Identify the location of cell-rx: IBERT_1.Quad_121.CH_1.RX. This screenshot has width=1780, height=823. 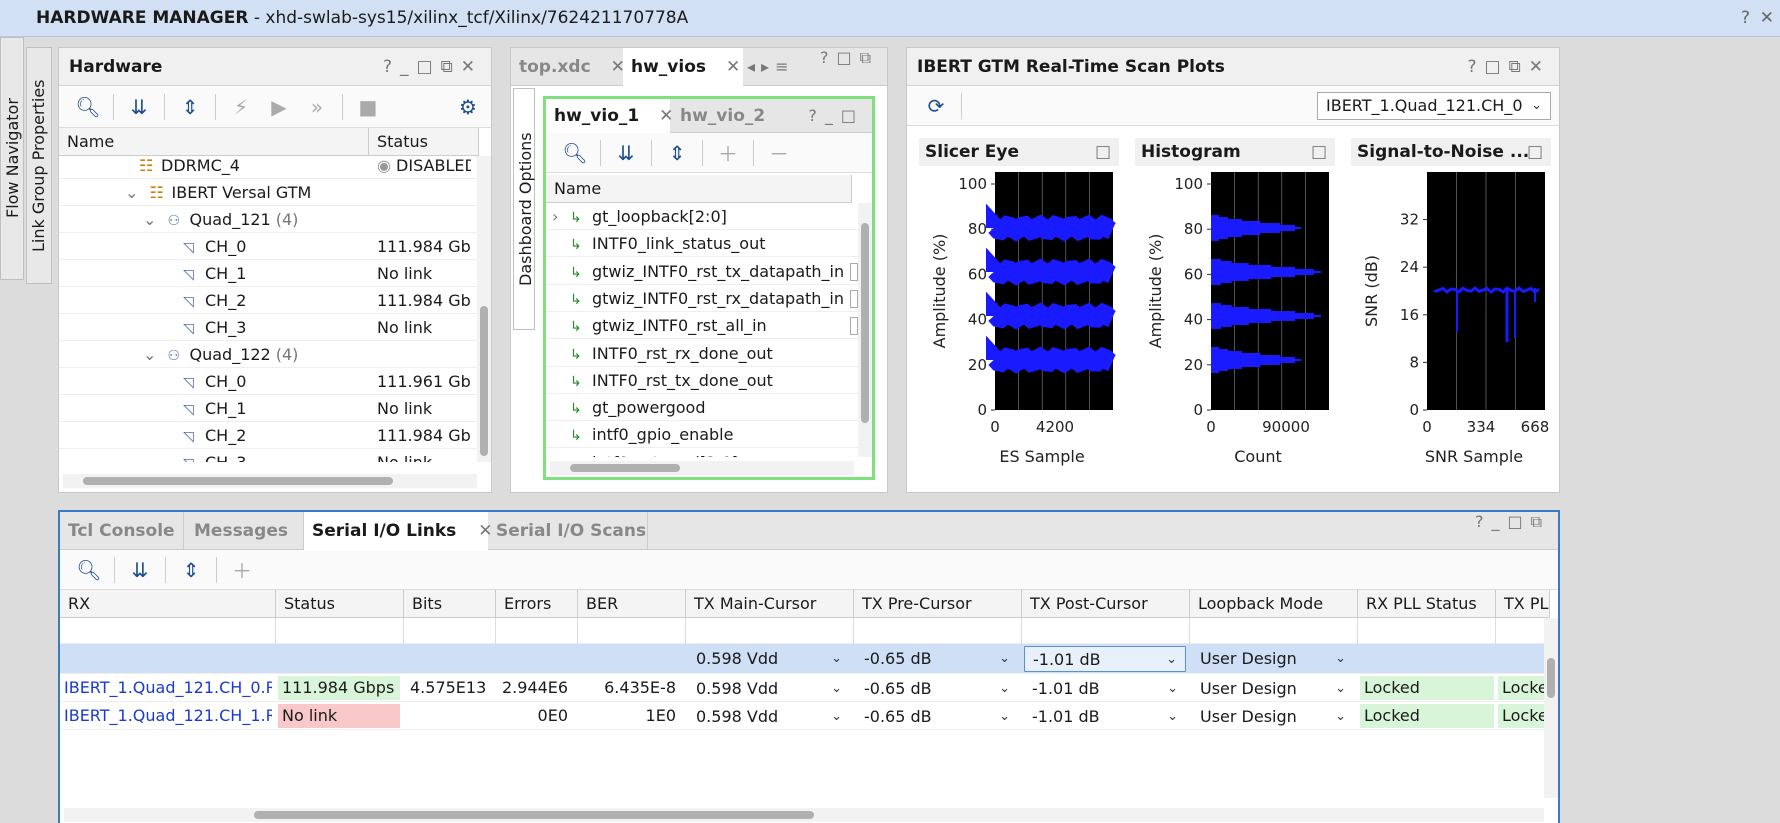
(167, 716).